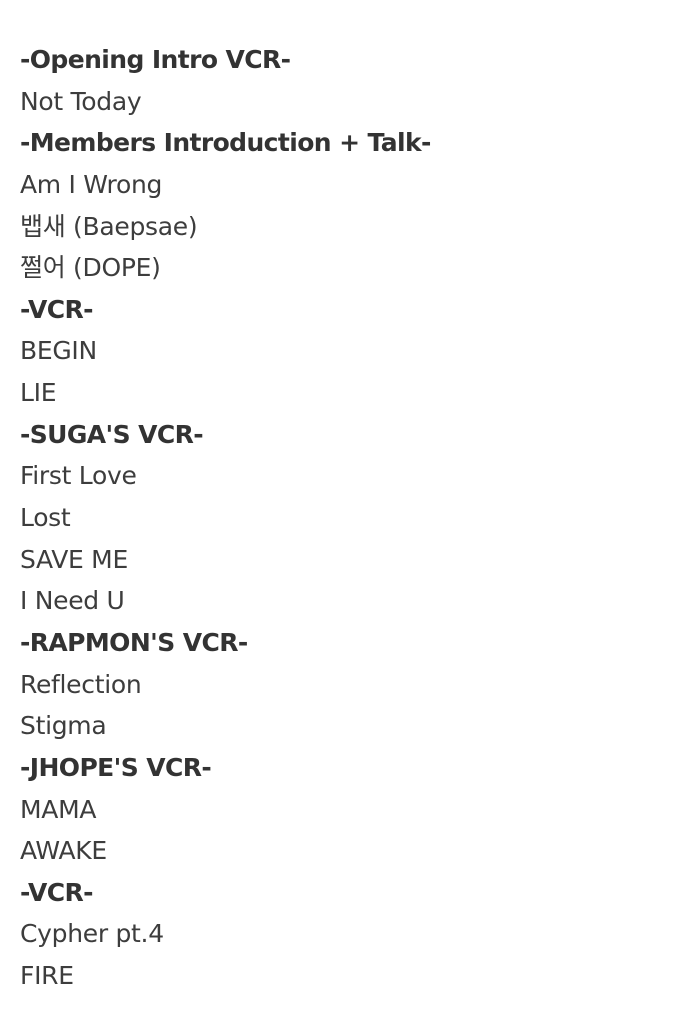 The height and width of the screenshot is (1024, 688). Describe the element at coordinates (56, 309) in the screenshot. I see `section-header-vcr: -VCR-` at that location.